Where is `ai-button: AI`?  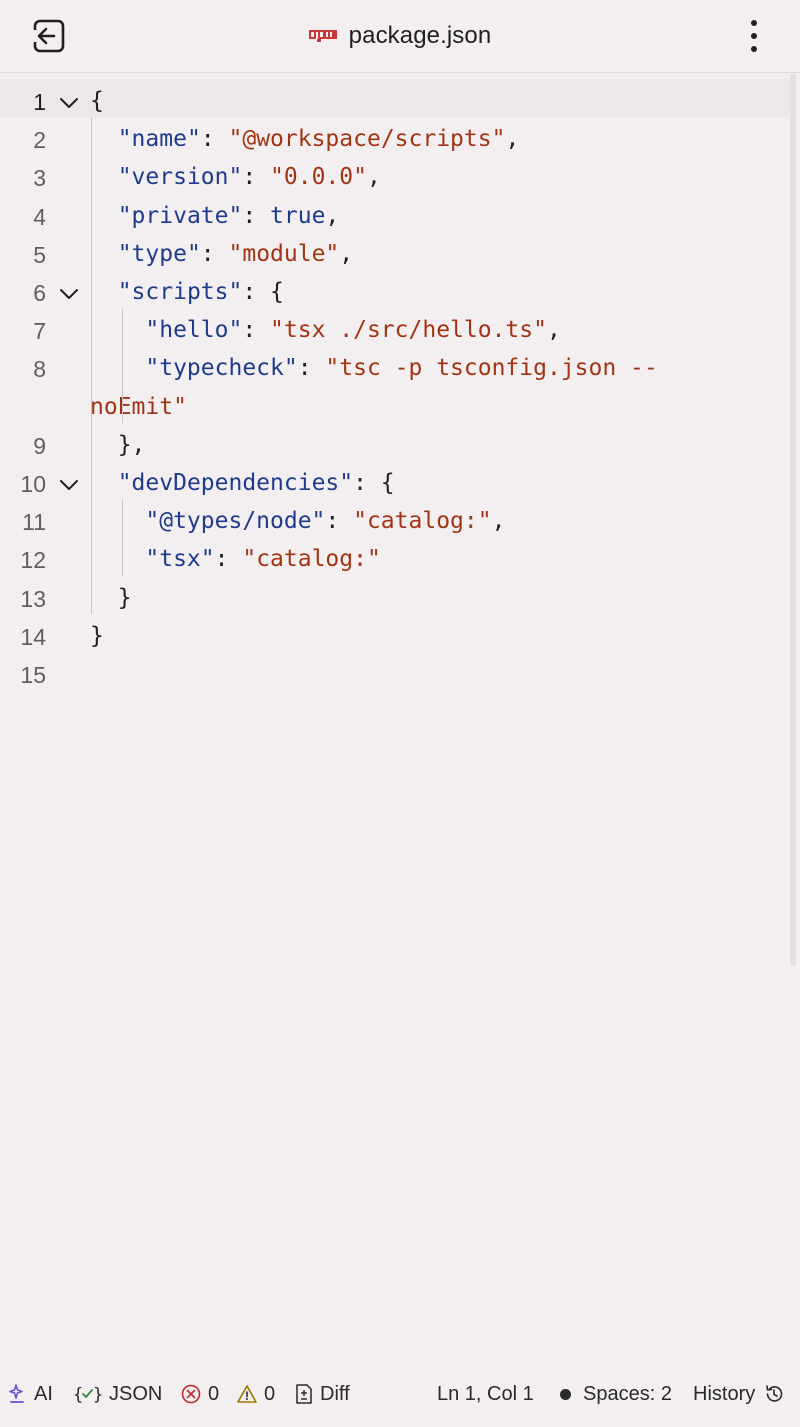 ai-button: AI is located at coordinates (30, 1394).